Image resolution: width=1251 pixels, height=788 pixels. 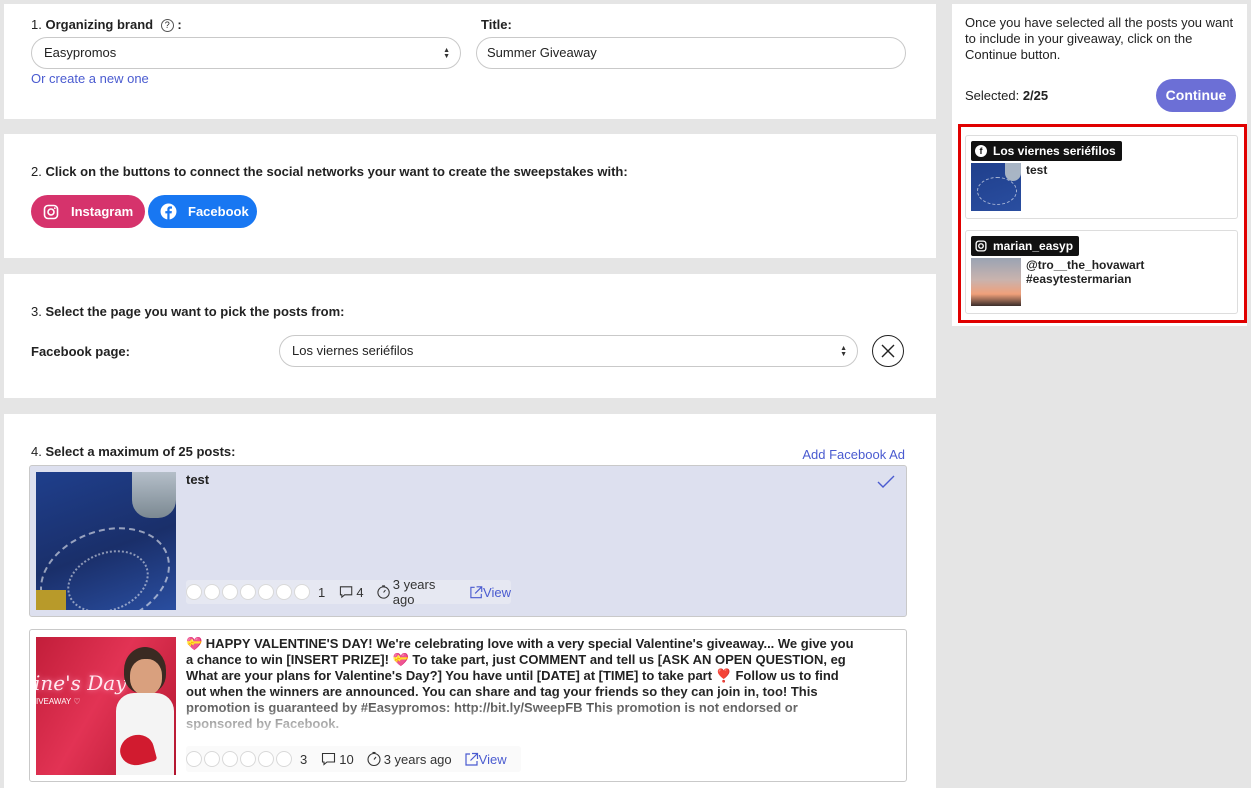 What do you see at coordinates (1079, 279) in the screenshot?
I see `card-text-line2: #easytestermarian` at bounding box center [1079, 279].